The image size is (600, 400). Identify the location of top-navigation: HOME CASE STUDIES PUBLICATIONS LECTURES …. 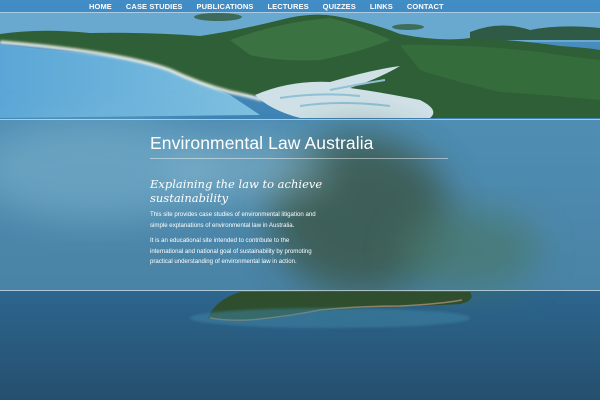
(300, 6).